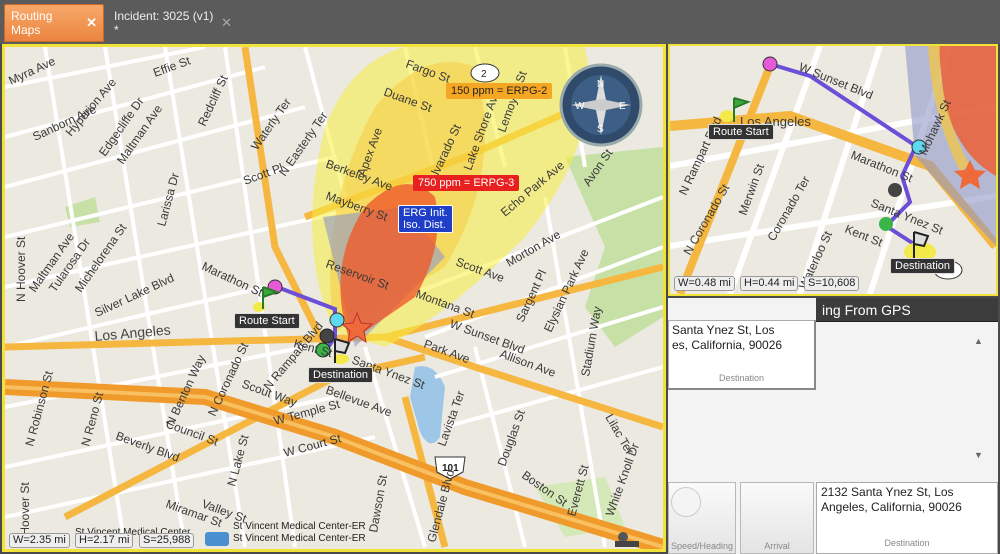 Image resolution: width=1000 pixels, height=554 pixels. Describe the element at coordinates (580, 106) in the screenshot. I see `svg-text: W` at that location.